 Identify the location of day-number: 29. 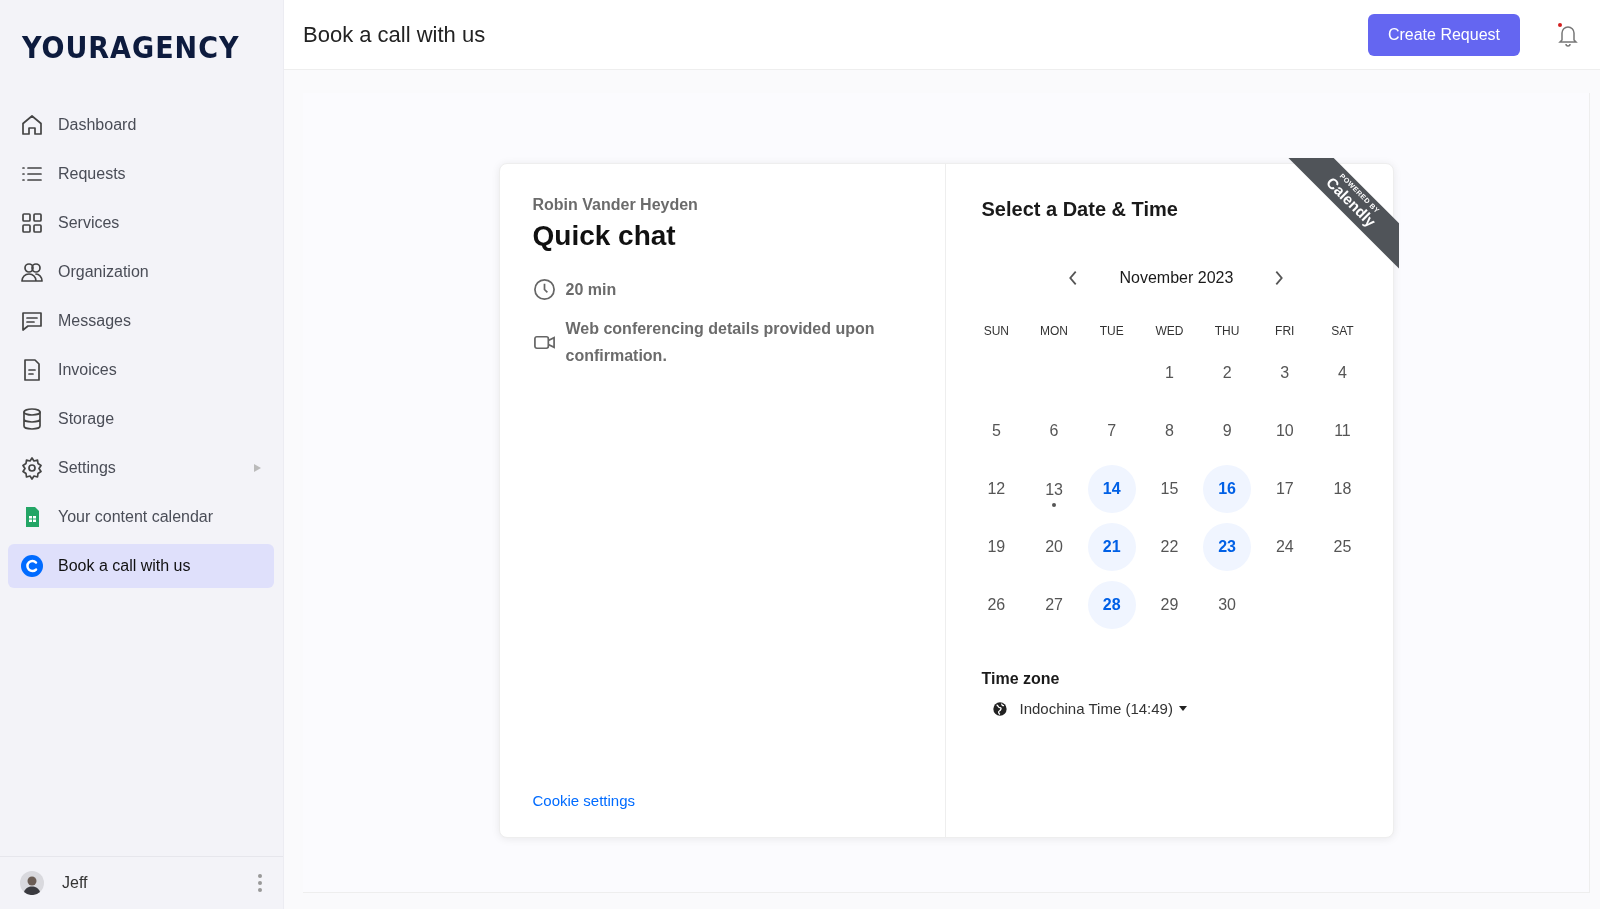
(1169, 605).